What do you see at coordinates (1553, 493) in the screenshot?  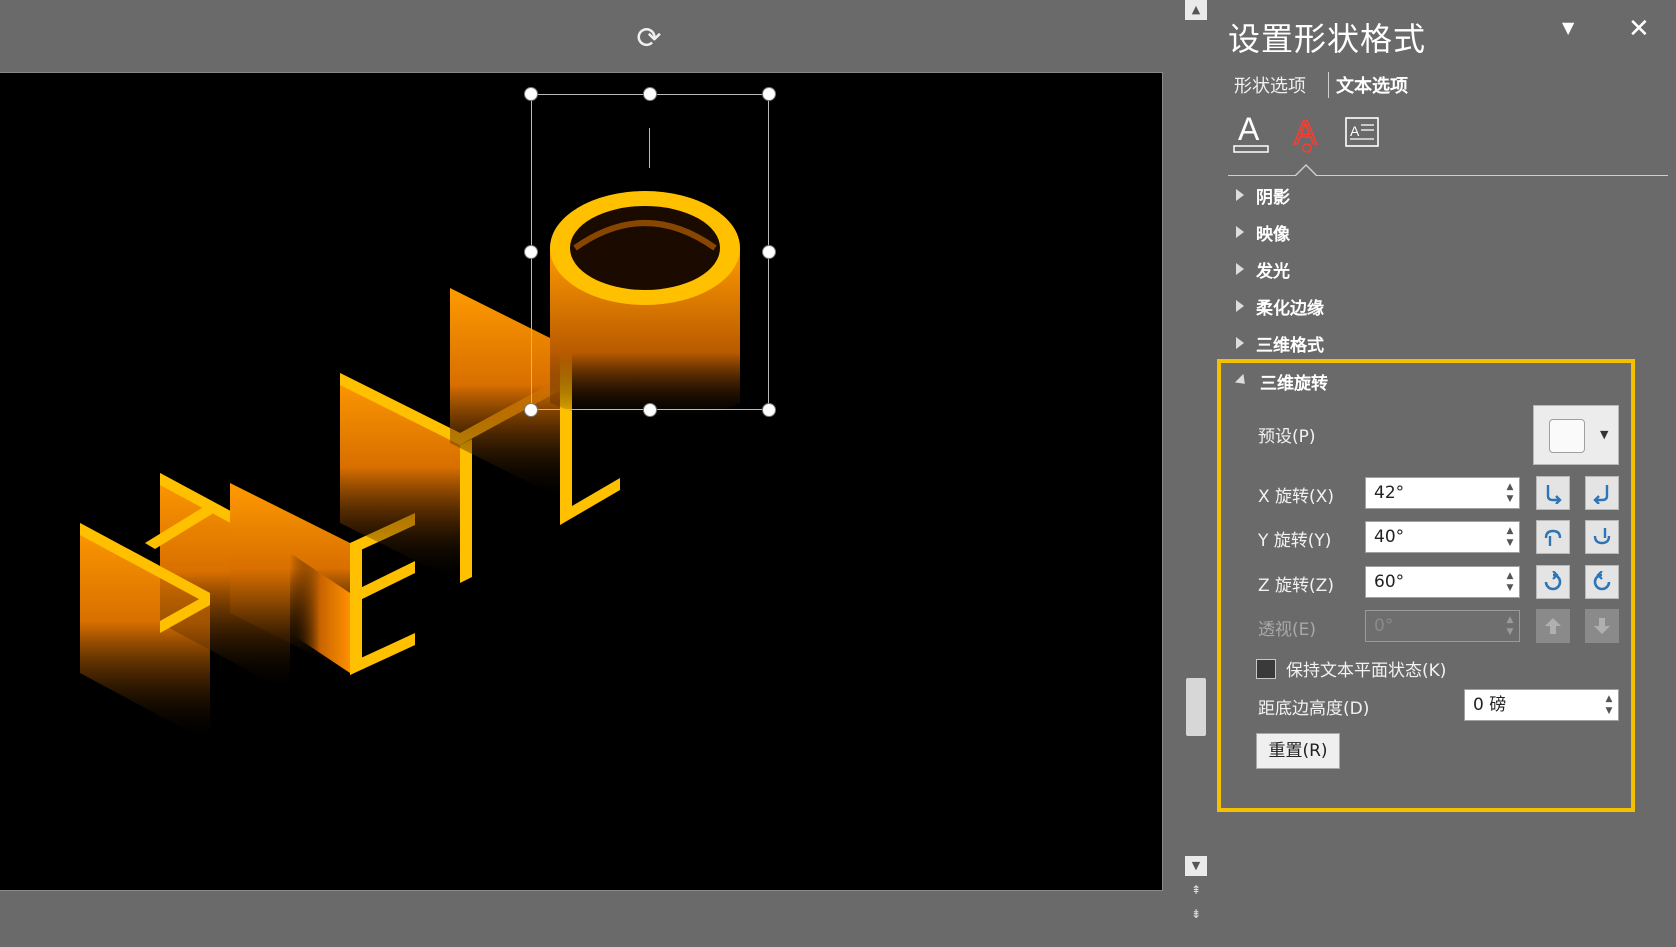 I see `x-rotate-left-button` at bounding box center [1553, 493].